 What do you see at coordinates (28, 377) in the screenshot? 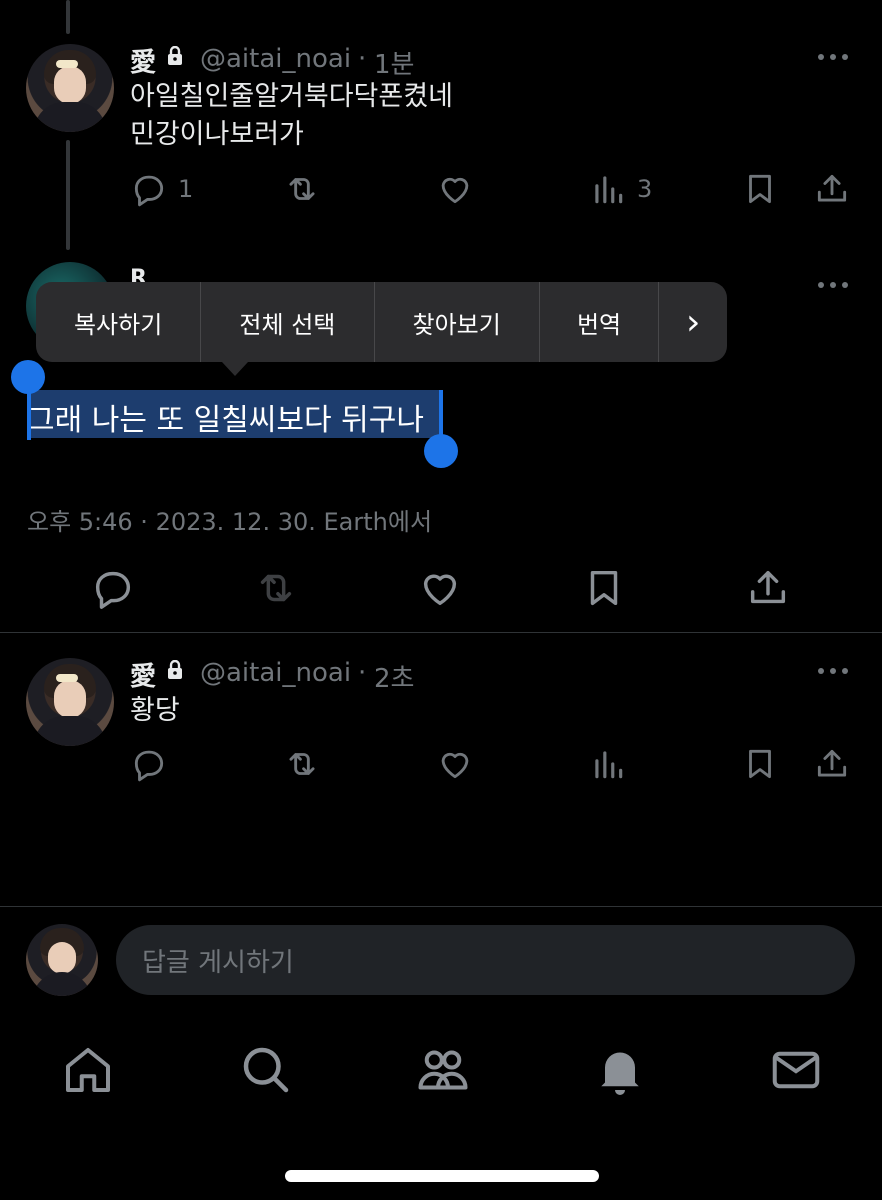
I see `selection-start-handle` at bounding box center [28, 377].